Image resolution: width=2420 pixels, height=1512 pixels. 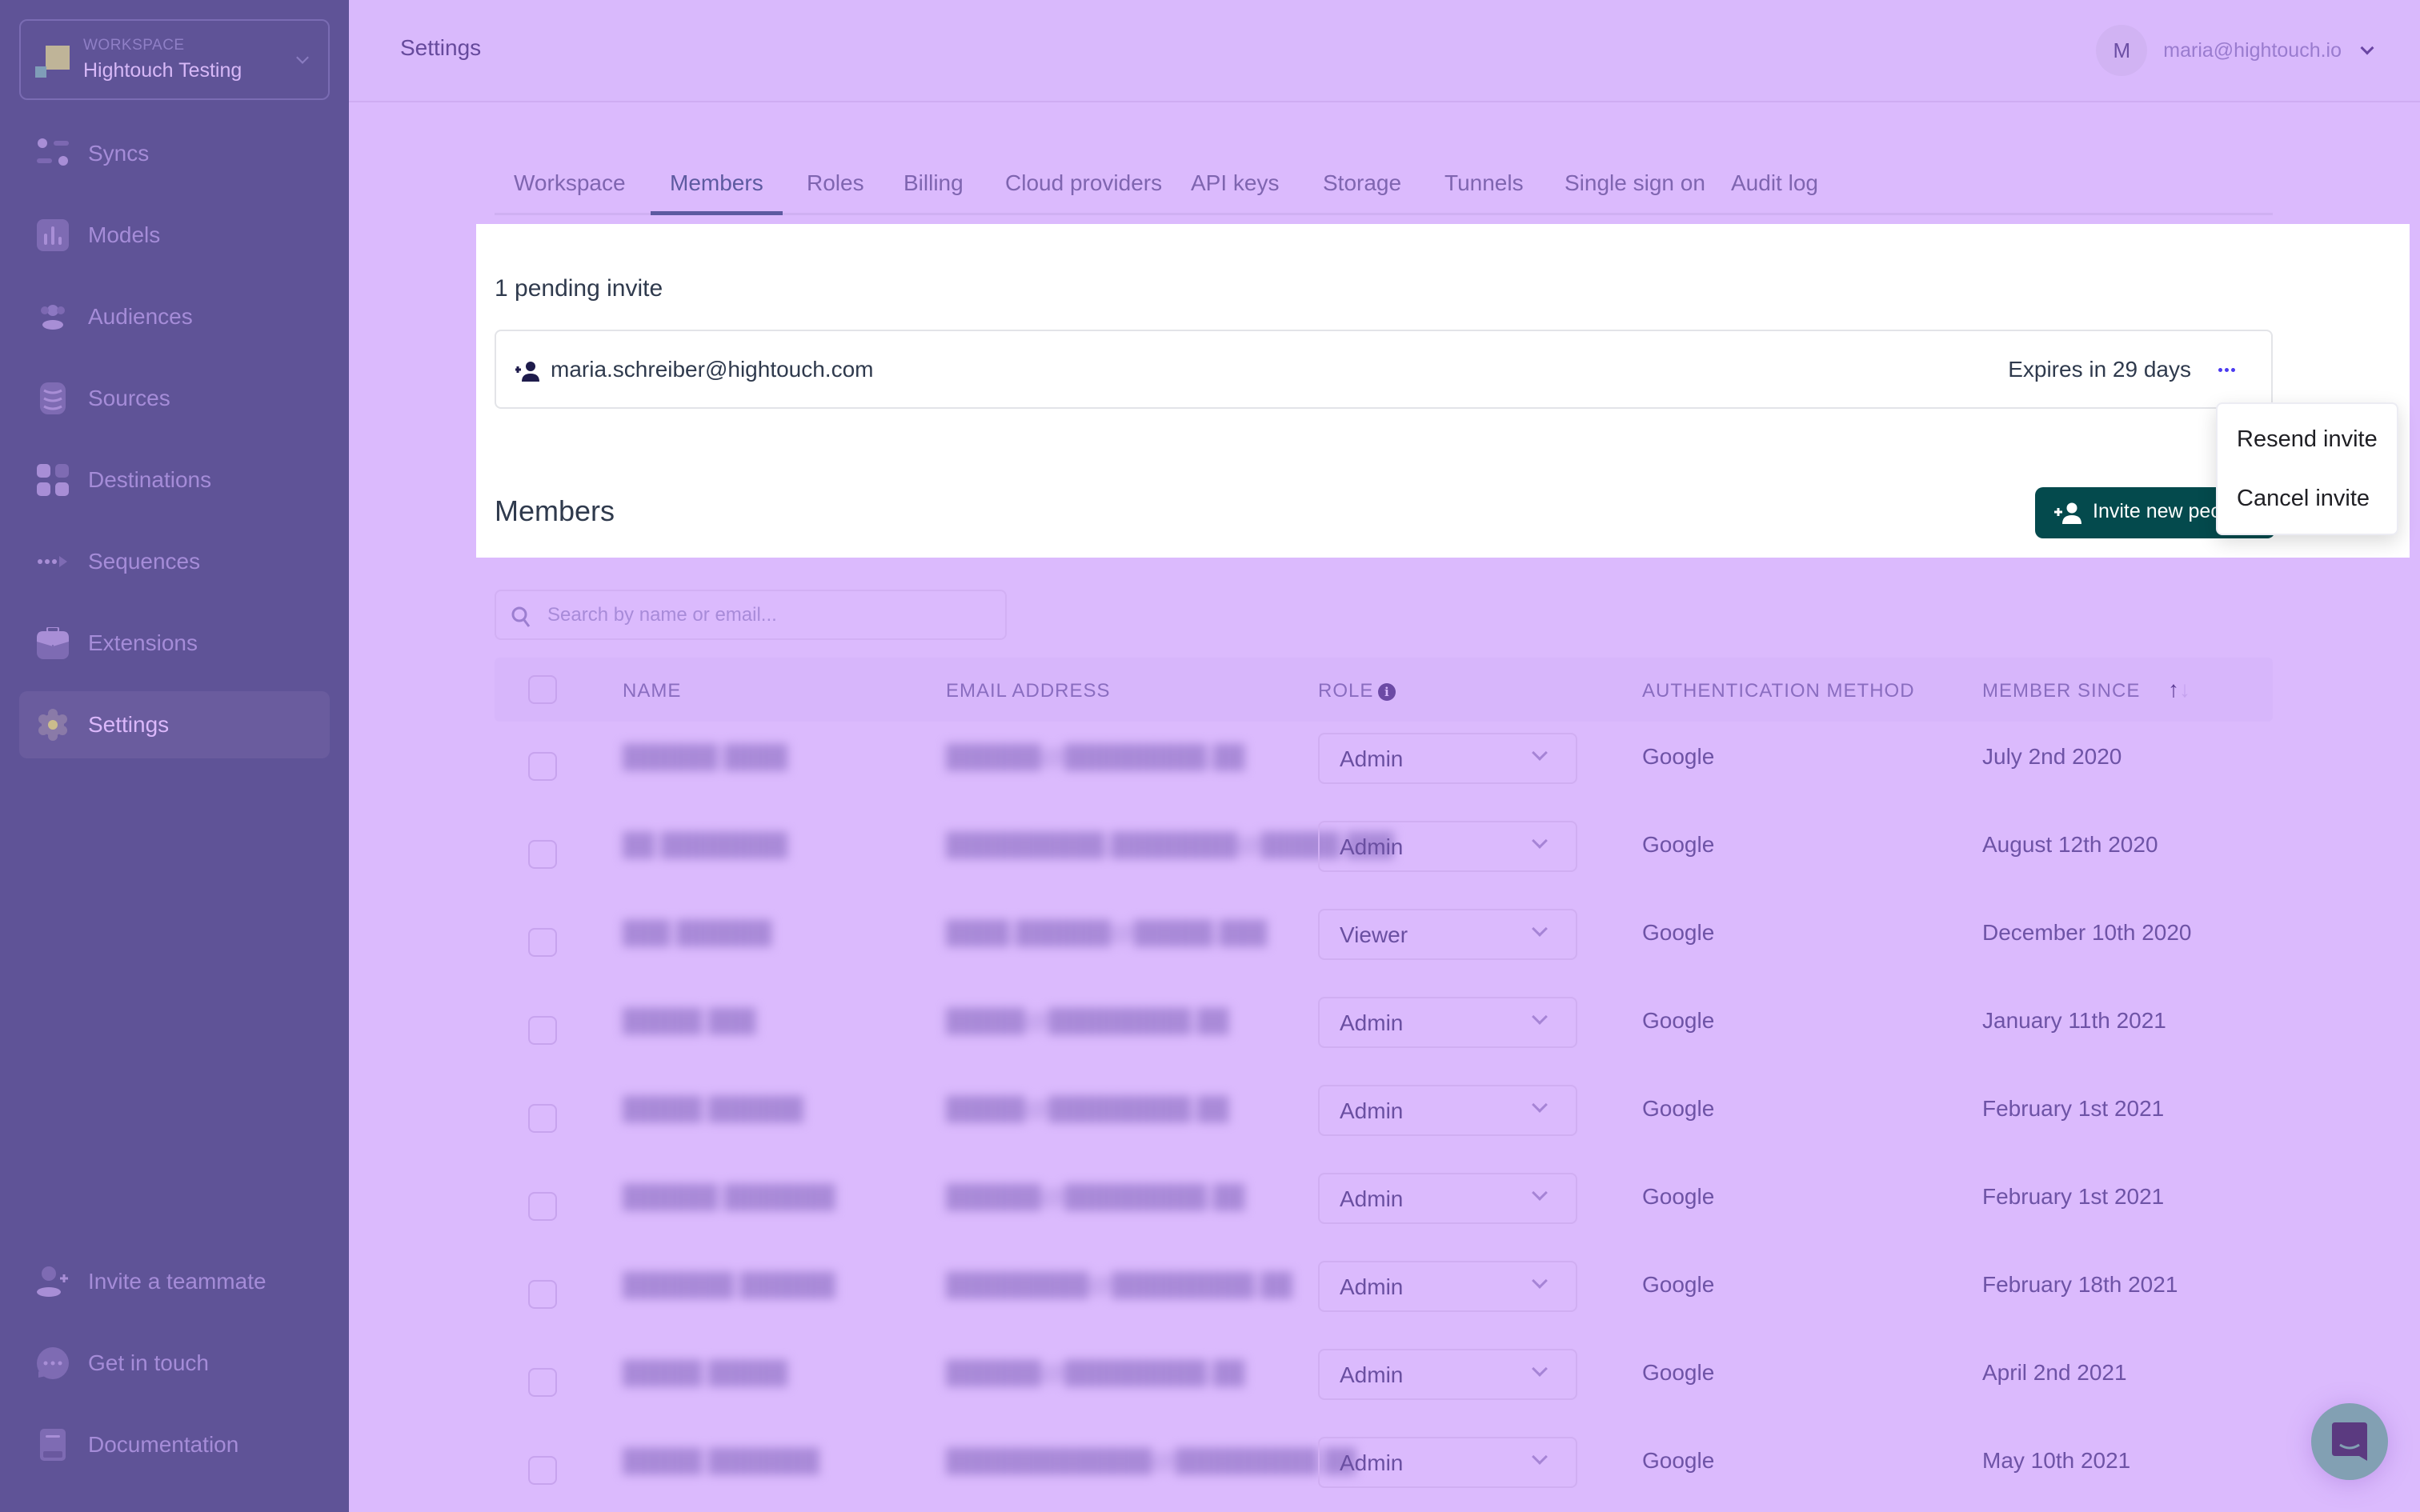 I want to click on tab-audit-log: Audit log, so click(x=1774, y=189).